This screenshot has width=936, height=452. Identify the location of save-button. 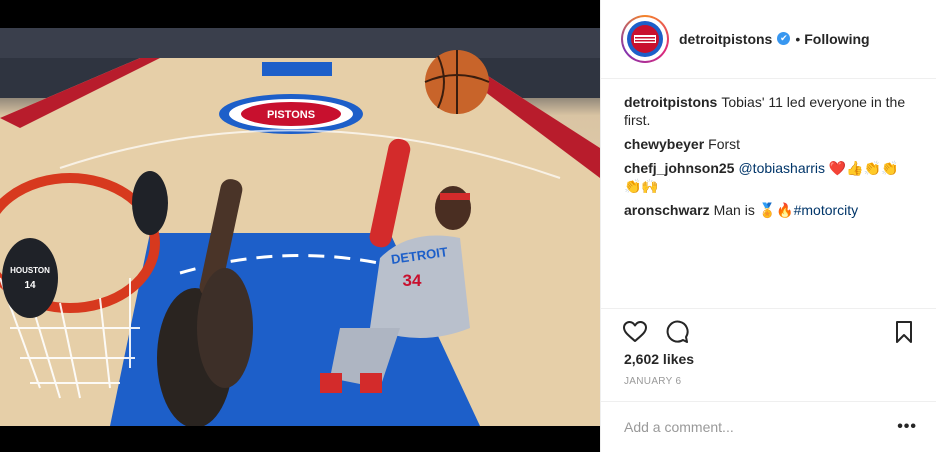
(904, 332).